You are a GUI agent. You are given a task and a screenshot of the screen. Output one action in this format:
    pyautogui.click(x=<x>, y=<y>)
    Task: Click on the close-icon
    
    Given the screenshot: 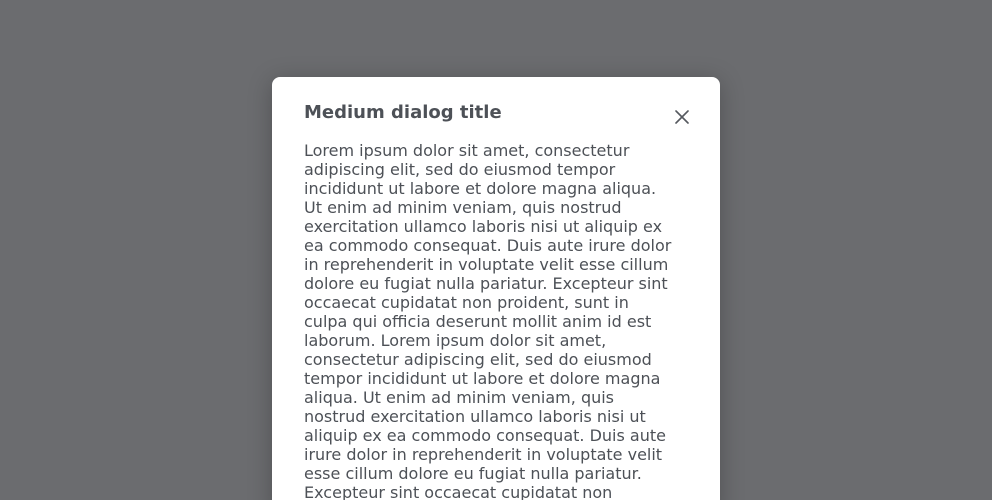 What is the action you would take?
    pyautogui.click(x=682, y=117)
    